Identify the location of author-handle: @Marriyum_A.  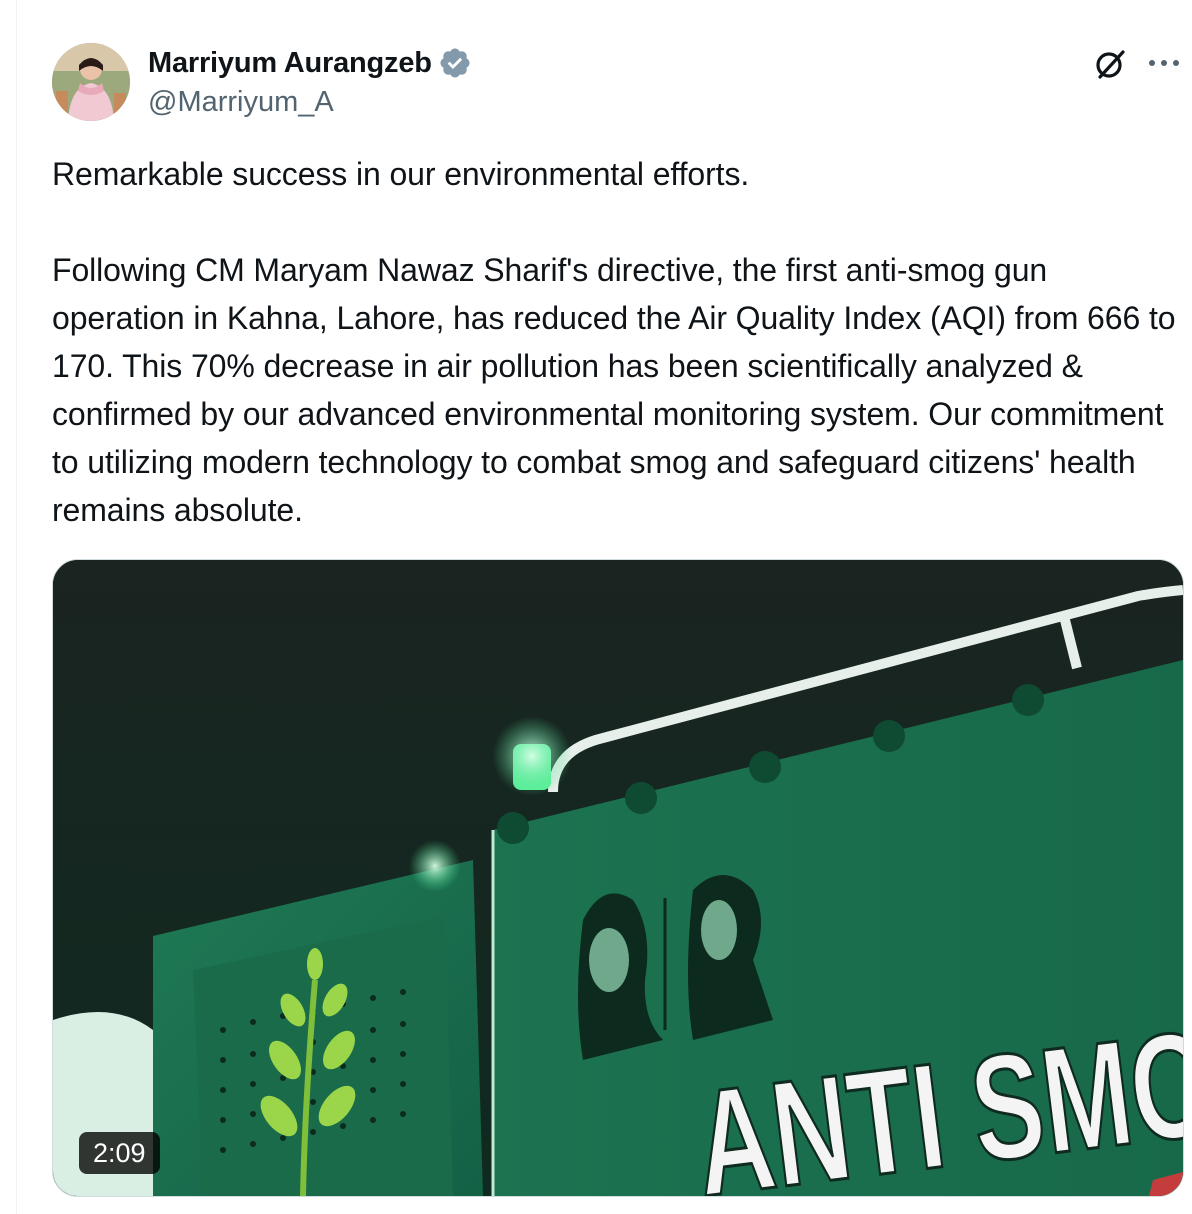
(241, 102).